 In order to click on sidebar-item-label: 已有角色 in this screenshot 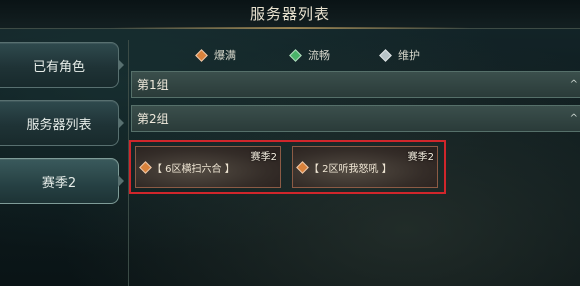, I will do `click(58, 67)`.